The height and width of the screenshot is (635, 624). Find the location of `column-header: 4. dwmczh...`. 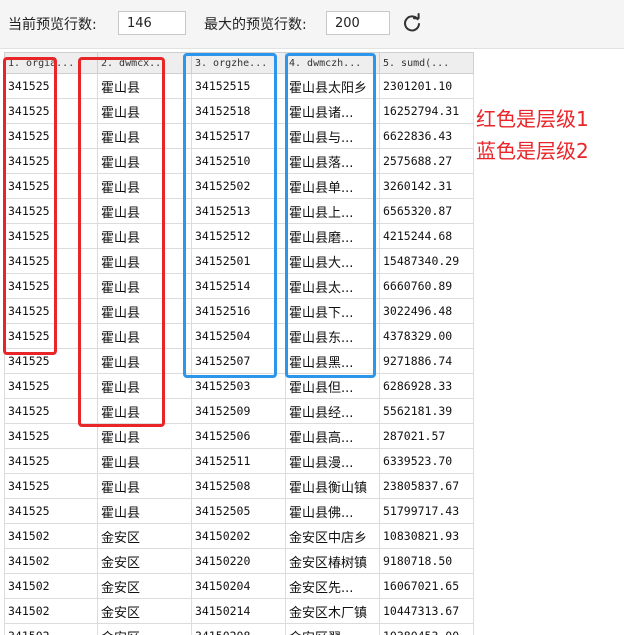

column-header: 4. dwmczh... is located at coordinates (332, 63).